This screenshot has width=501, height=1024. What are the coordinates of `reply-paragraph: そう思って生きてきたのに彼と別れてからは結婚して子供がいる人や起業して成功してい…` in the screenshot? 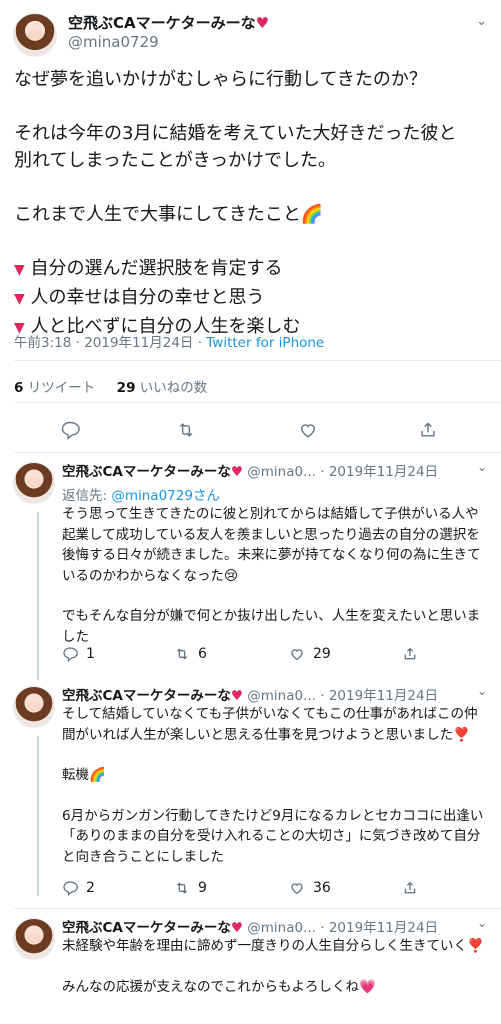 It's located at (271, 545).